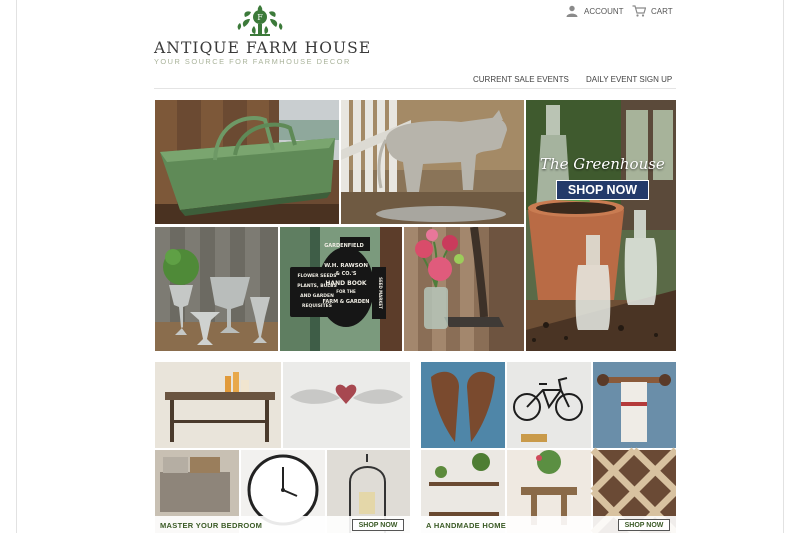 Image resolution: width=800 pixels, height=533 pixels. I want to click on sign-line-plants-bulbs: PLANTS, BULBS, so click(317, 286).